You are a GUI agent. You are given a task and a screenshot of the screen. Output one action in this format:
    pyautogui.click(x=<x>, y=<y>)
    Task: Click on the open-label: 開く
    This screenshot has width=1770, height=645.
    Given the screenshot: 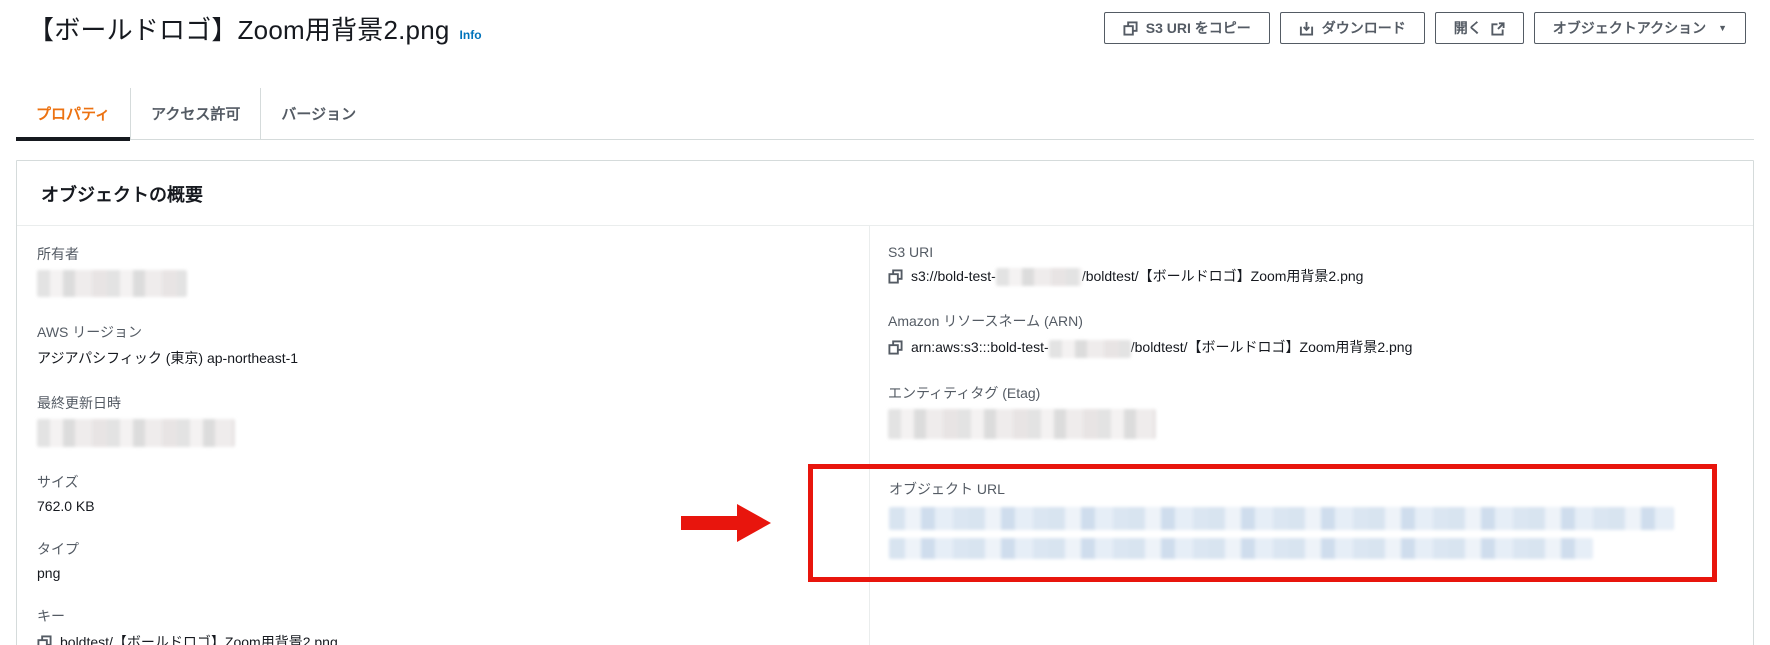 What is the action you would take?
    pyautogui.click(x=1467, y=28)
    